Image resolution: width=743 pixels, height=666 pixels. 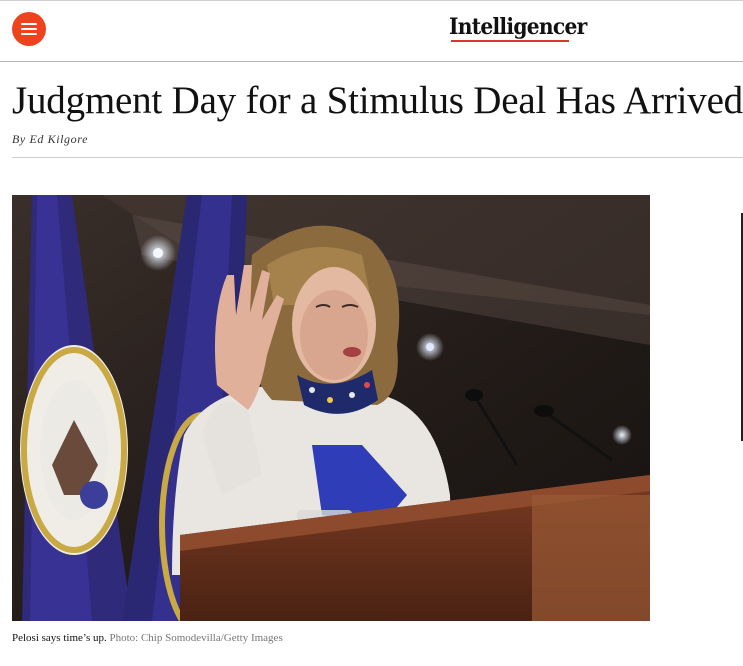 I want to click on logo-underline, so click(x=510, y=41).